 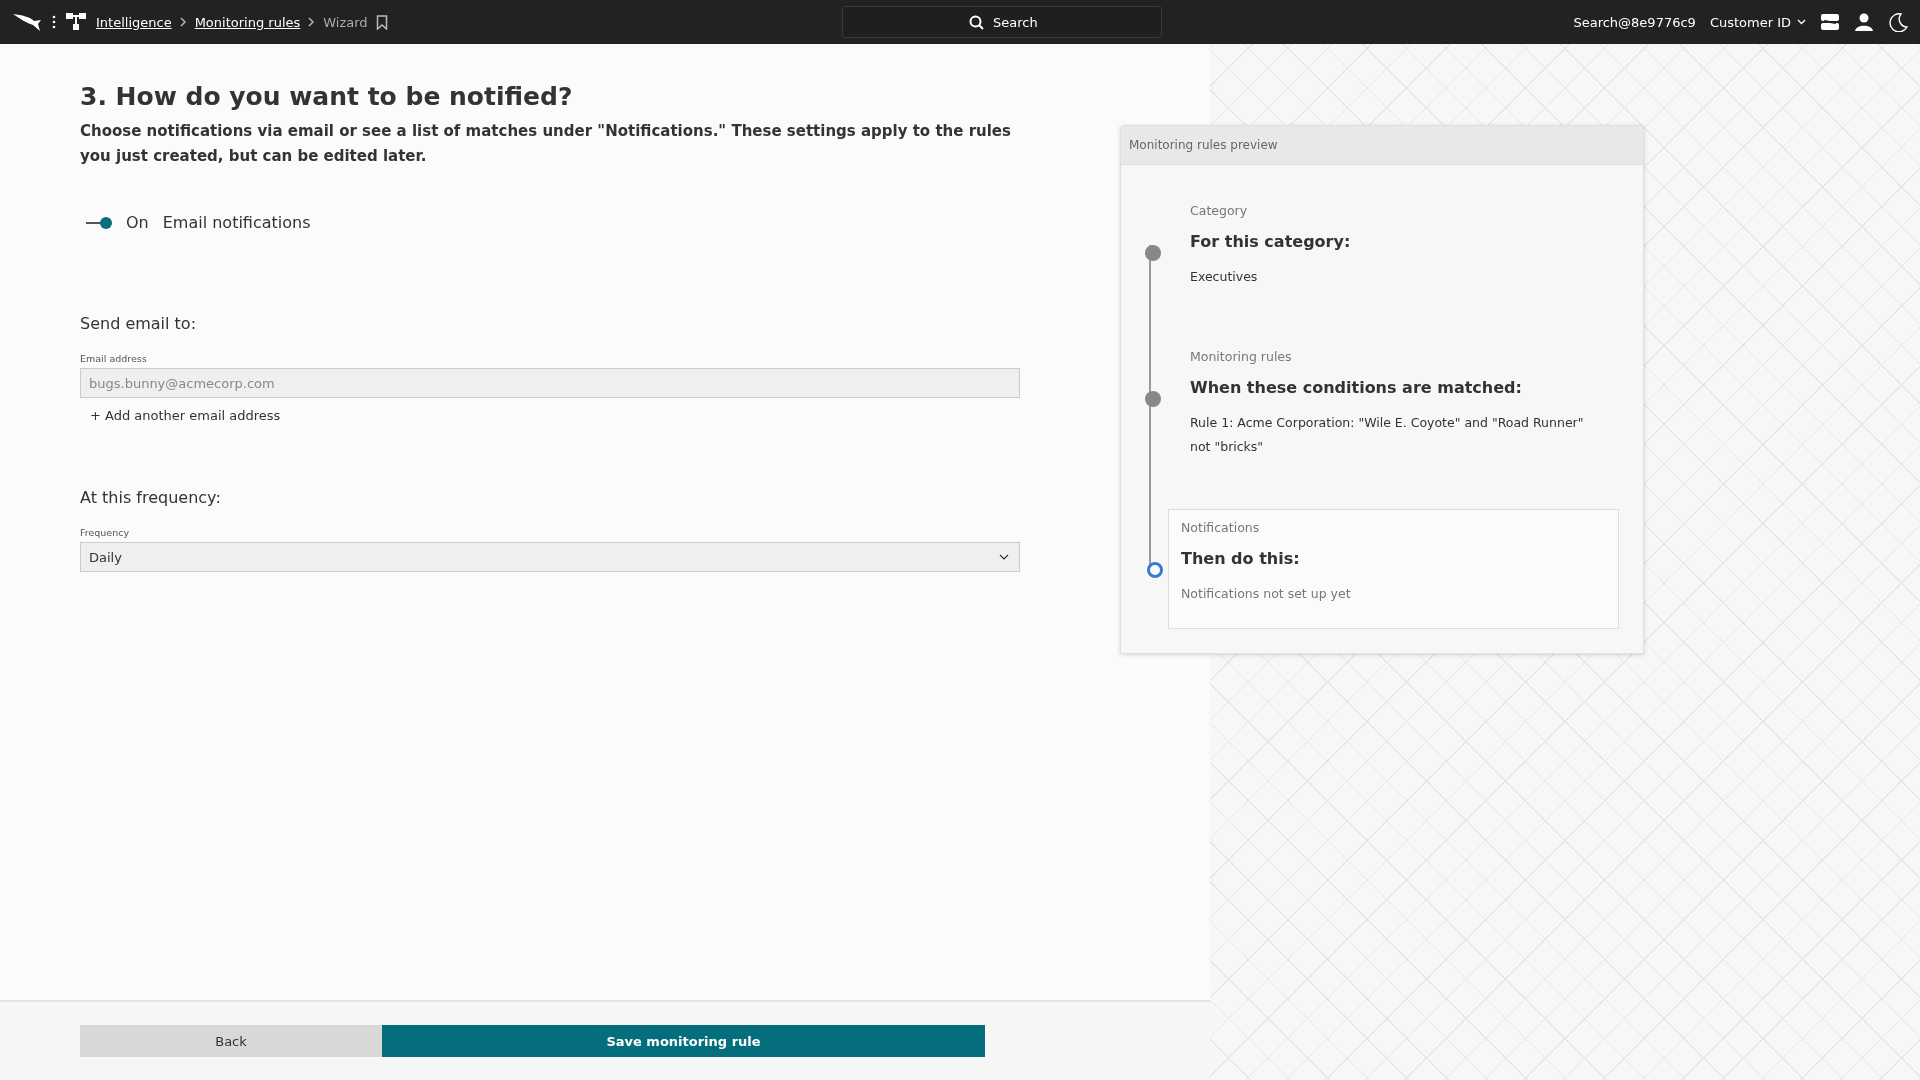 I want to click on email-field: bugs.bunny@acmecorp.com, so click(x=550, y=383).